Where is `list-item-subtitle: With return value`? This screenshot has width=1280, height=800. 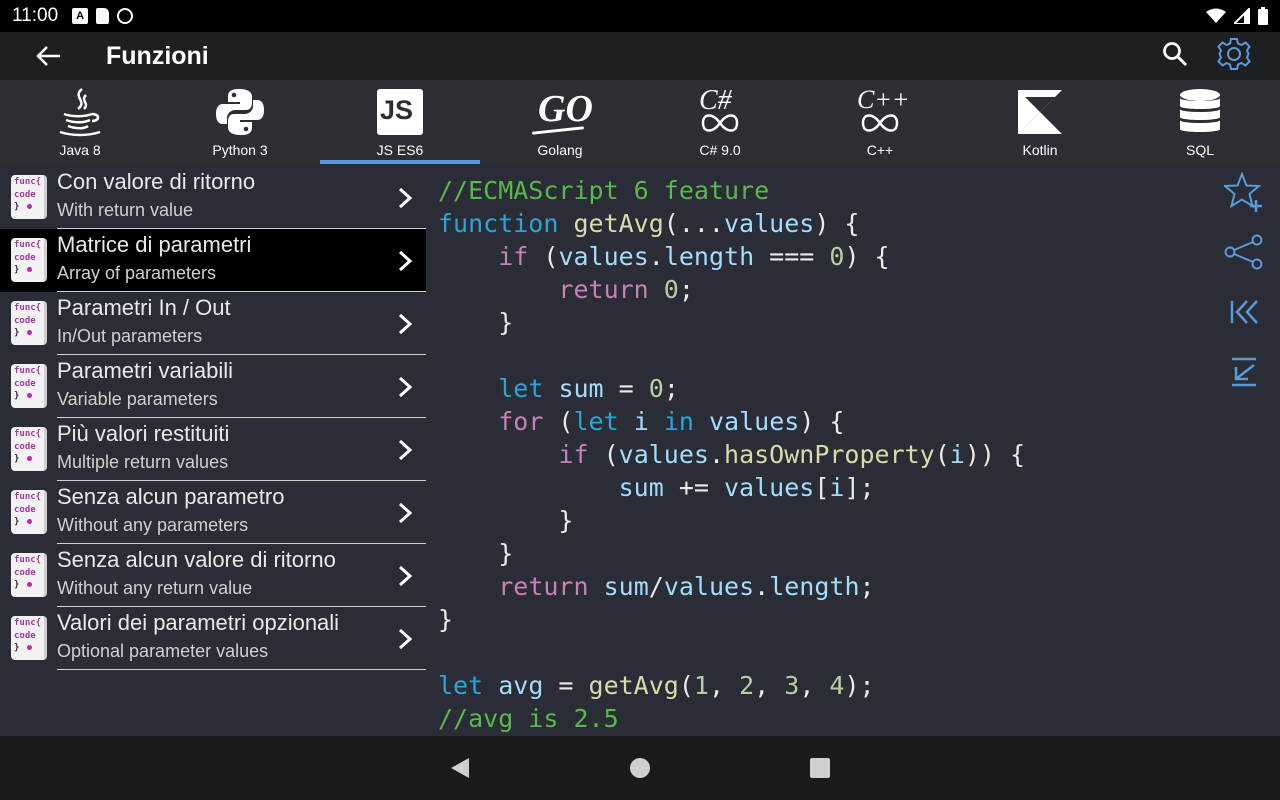
list-item-subtitle: With return value is located at coordinates (125, 210).